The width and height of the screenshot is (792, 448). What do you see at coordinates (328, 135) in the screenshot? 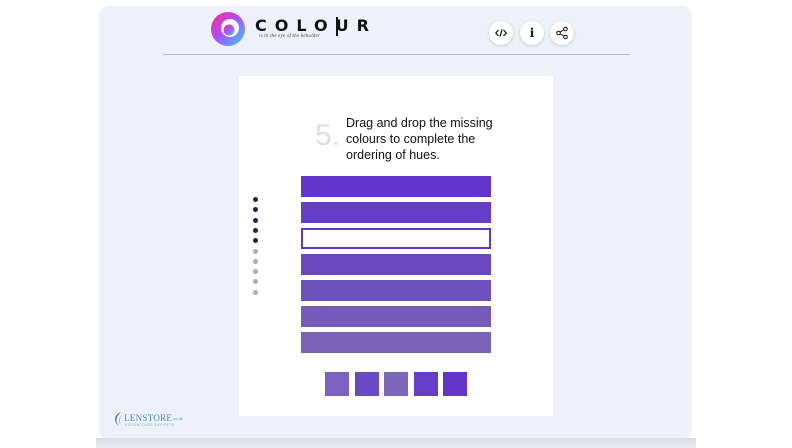
I see `question-number: 5.` at bounding box center [328, 135].